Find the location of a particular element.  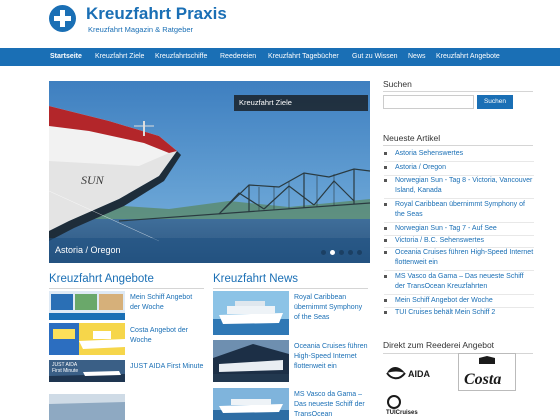

nav-item-reedereien: Reedereien is located at coordinates (238, 57).